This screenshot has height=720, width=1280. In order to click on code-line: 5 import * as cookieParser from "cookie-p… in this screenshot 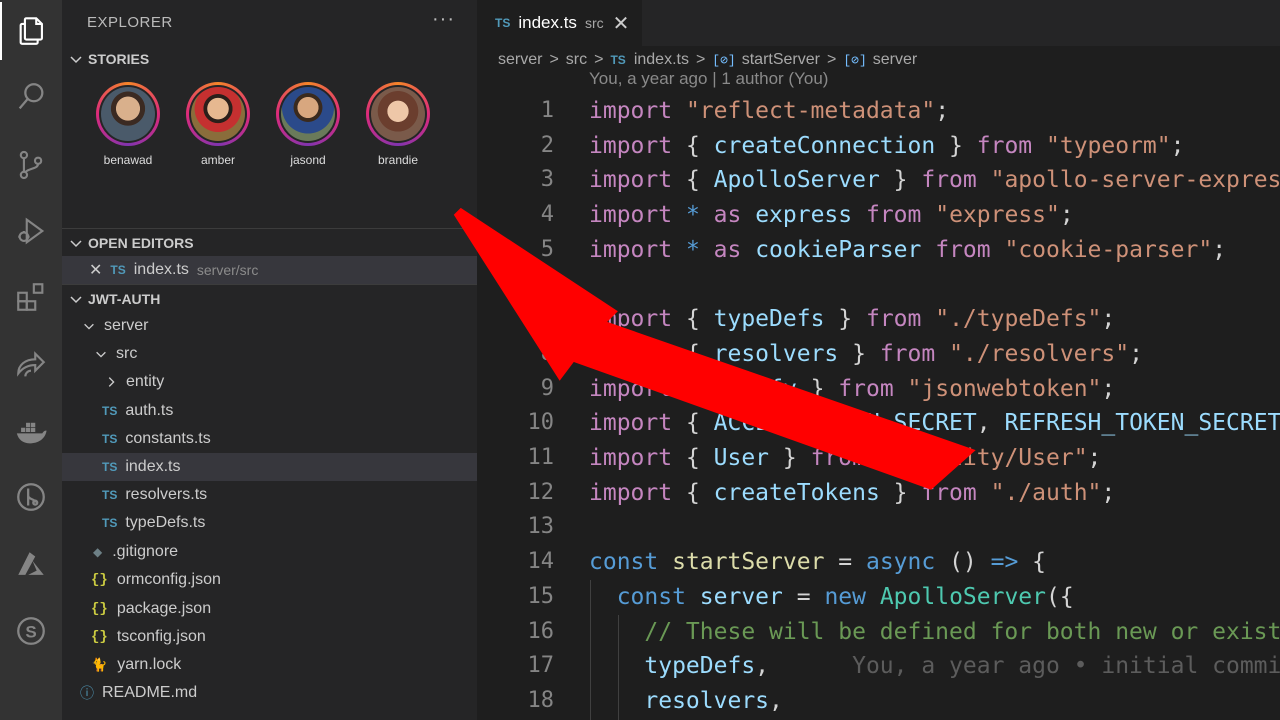, I will do `click(878, 250)`.